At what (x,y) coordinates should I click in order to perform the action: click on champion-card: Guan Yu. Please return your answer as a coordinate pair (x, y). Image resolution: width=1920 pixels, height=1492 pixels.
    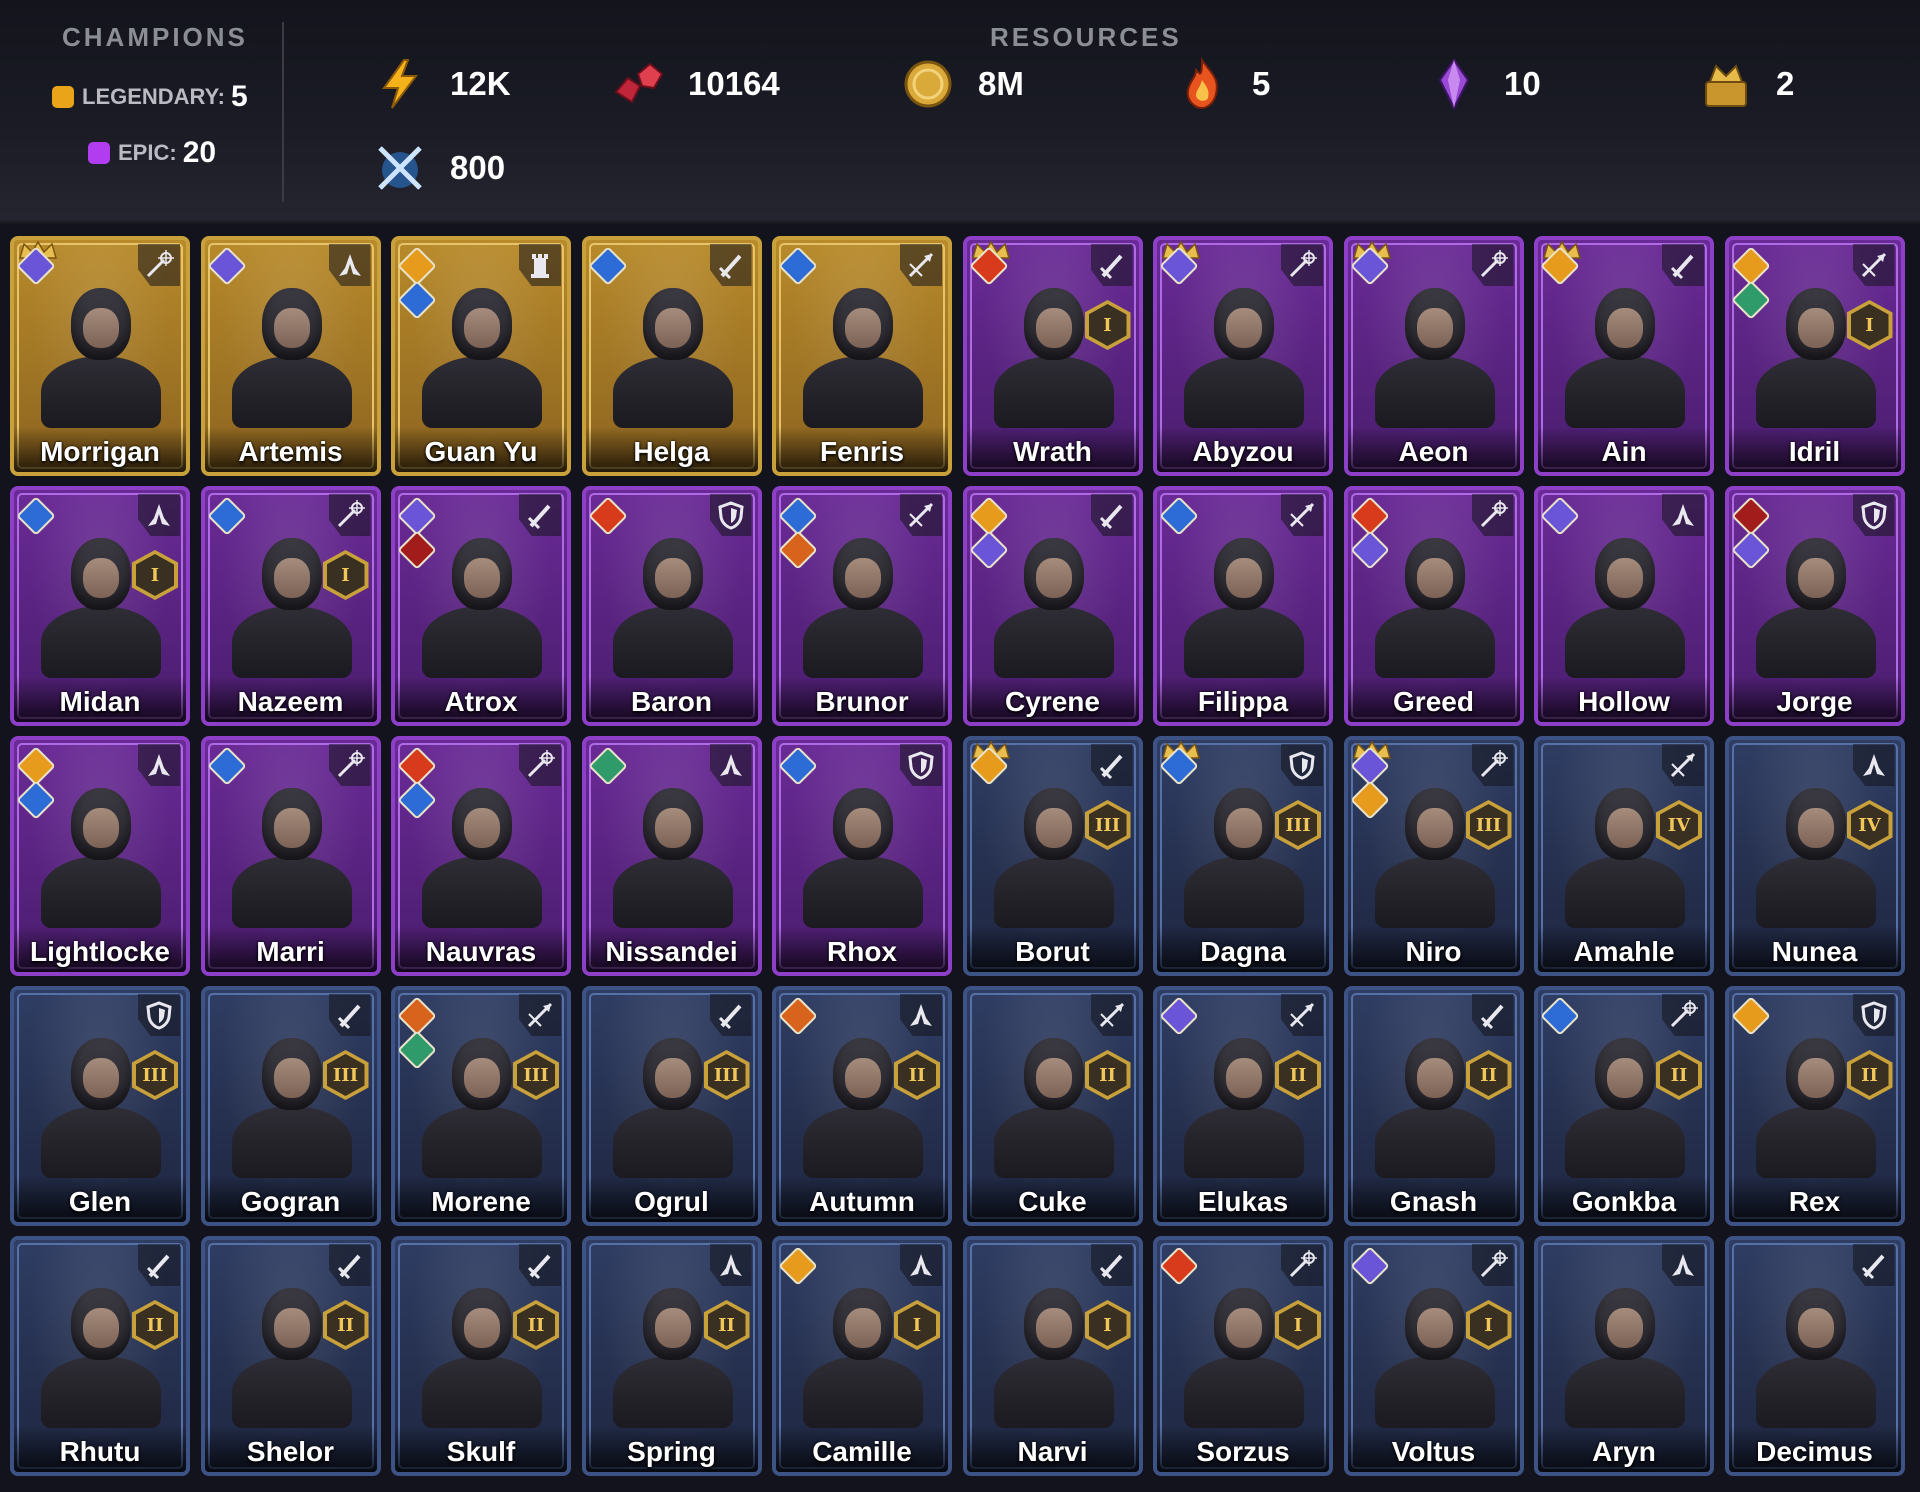
    Looking at the image, I should click on (481, 356).